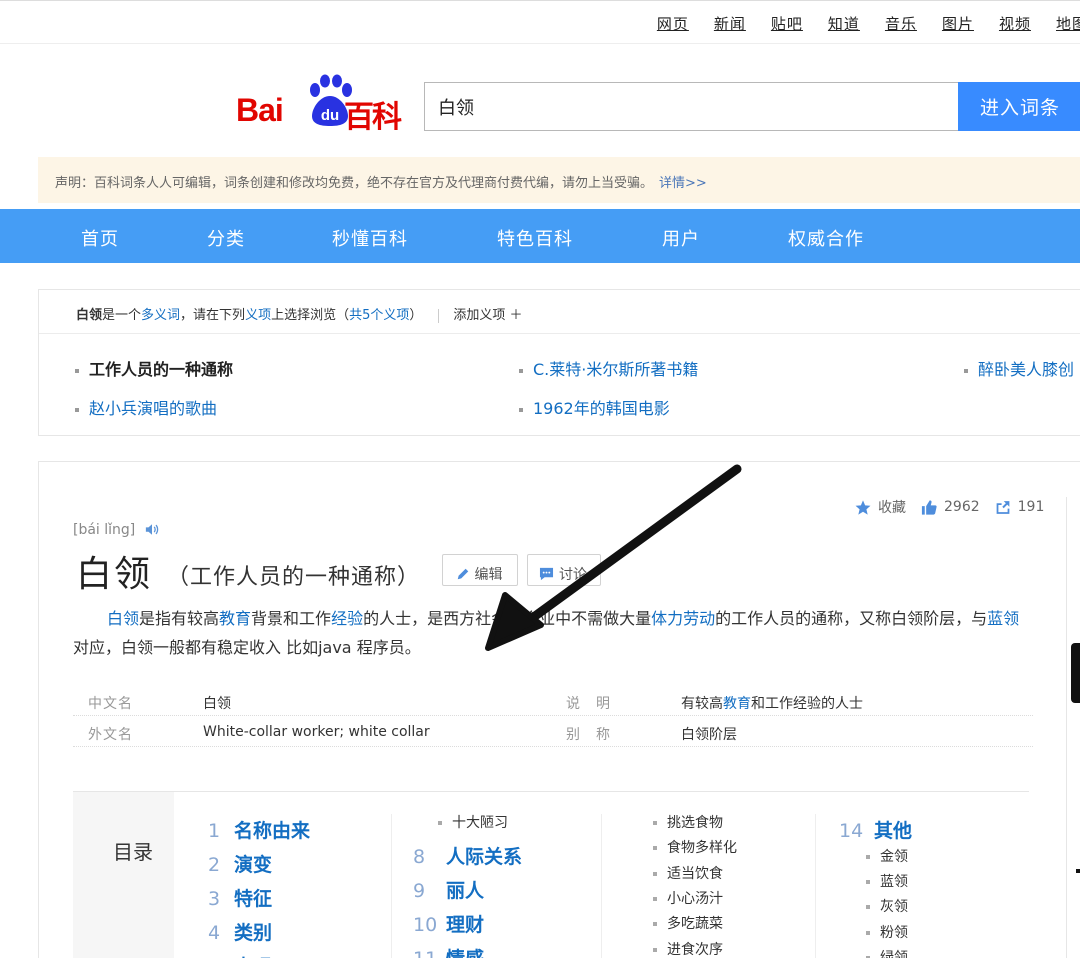 This screenshot has height=958, width=1080. I want to click on catalog-item: 14 其他, so click(875, 829).